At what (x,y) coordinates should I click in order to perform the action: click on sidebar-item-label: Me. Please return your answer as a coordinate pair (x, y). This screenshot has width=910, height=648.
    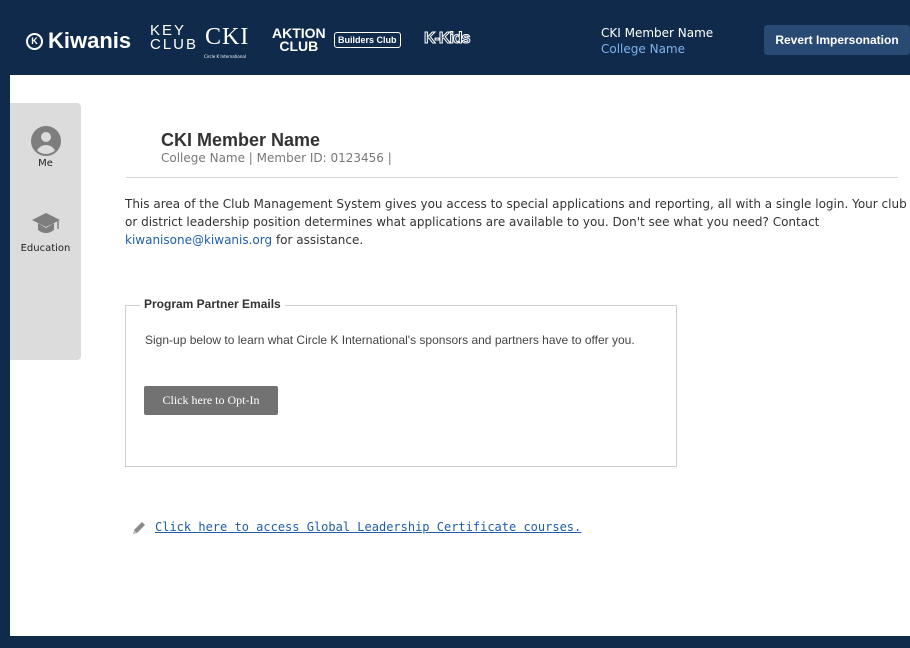
    Looking at the image, I should click on (45, 163).